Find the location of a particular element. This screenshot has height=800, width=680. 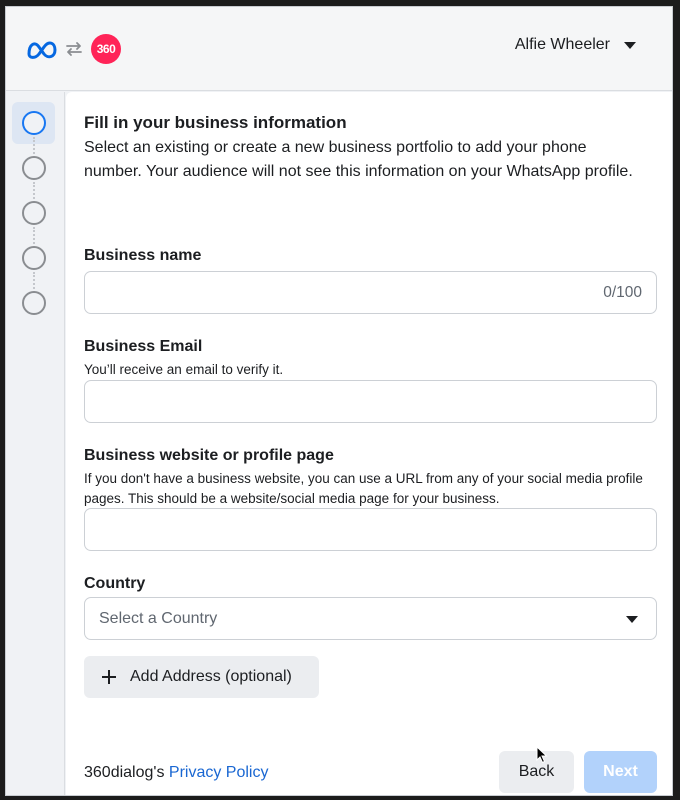

step-5-icon is located at coordinates (34, 303).